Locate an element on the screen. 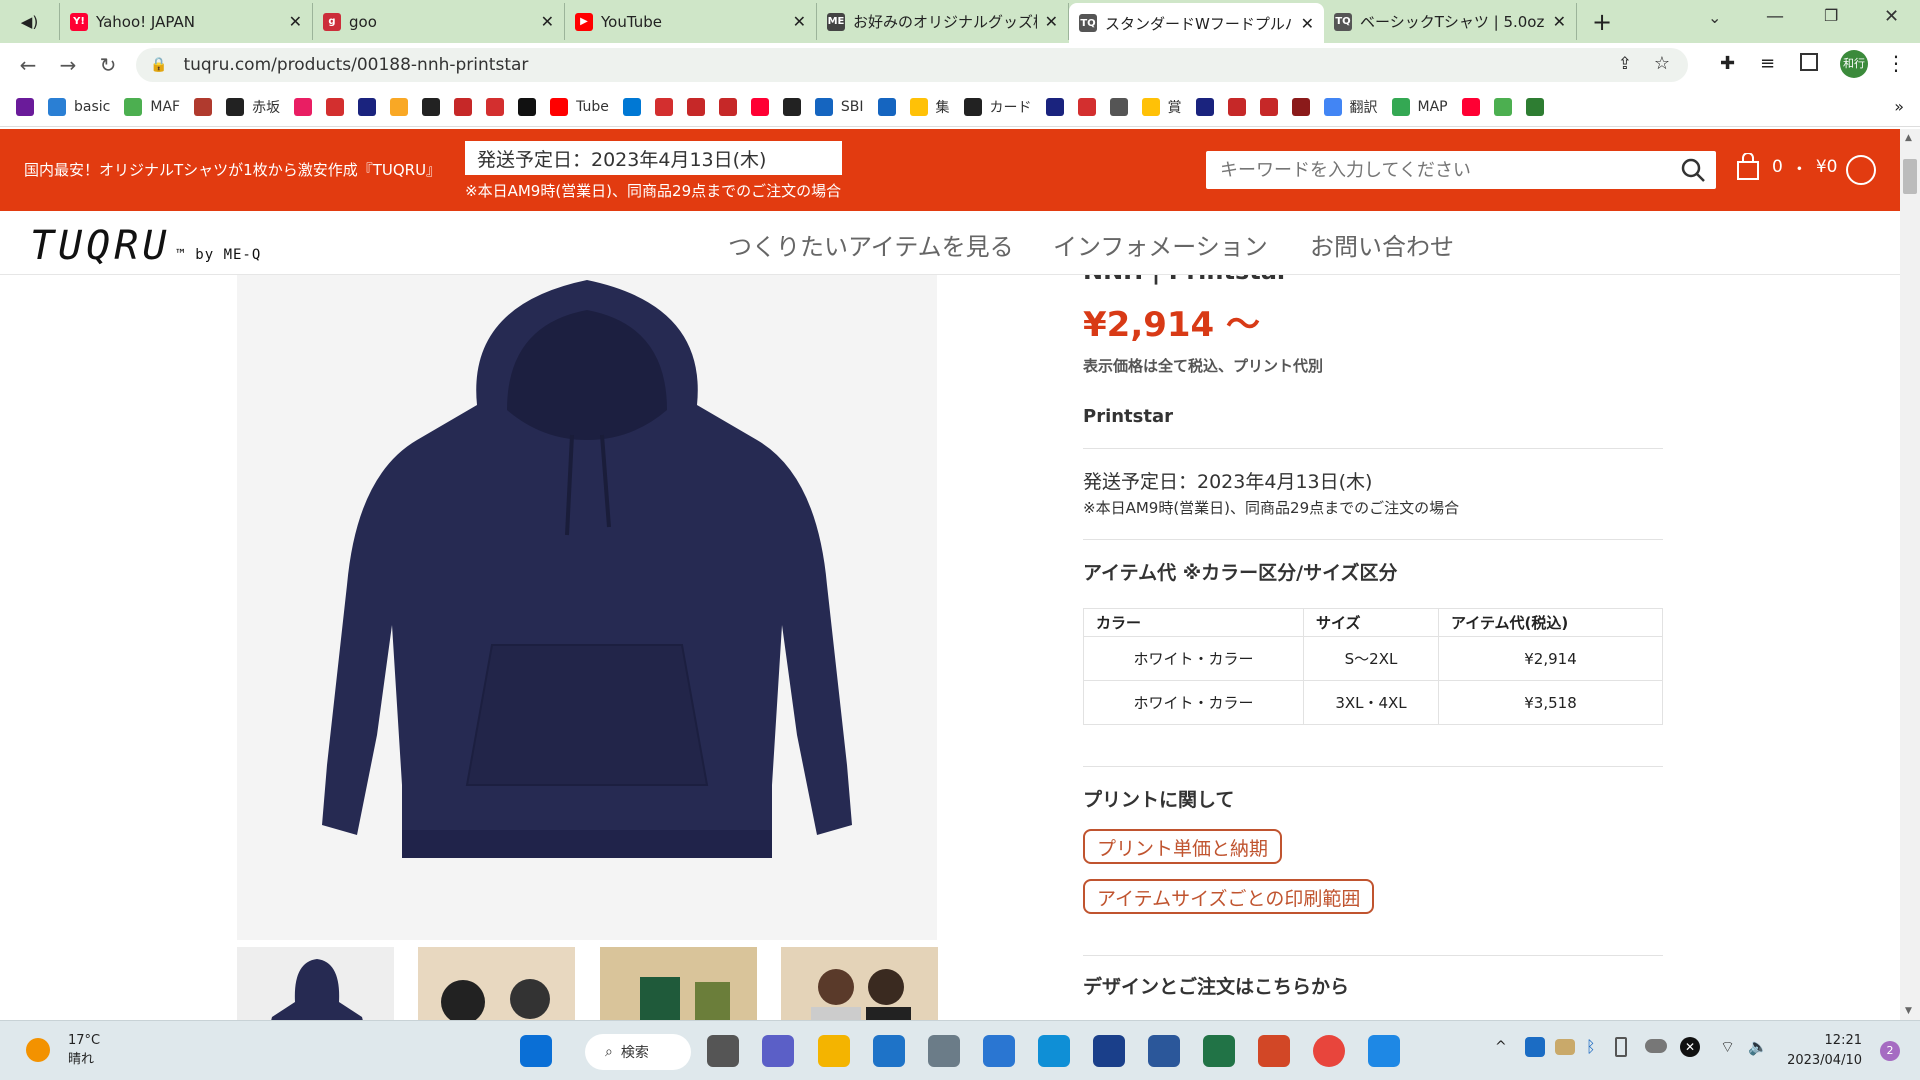 The height and width of the screenshot is (1080, 1920). bookmark-item: SBI is located at coordinates (839, 106).